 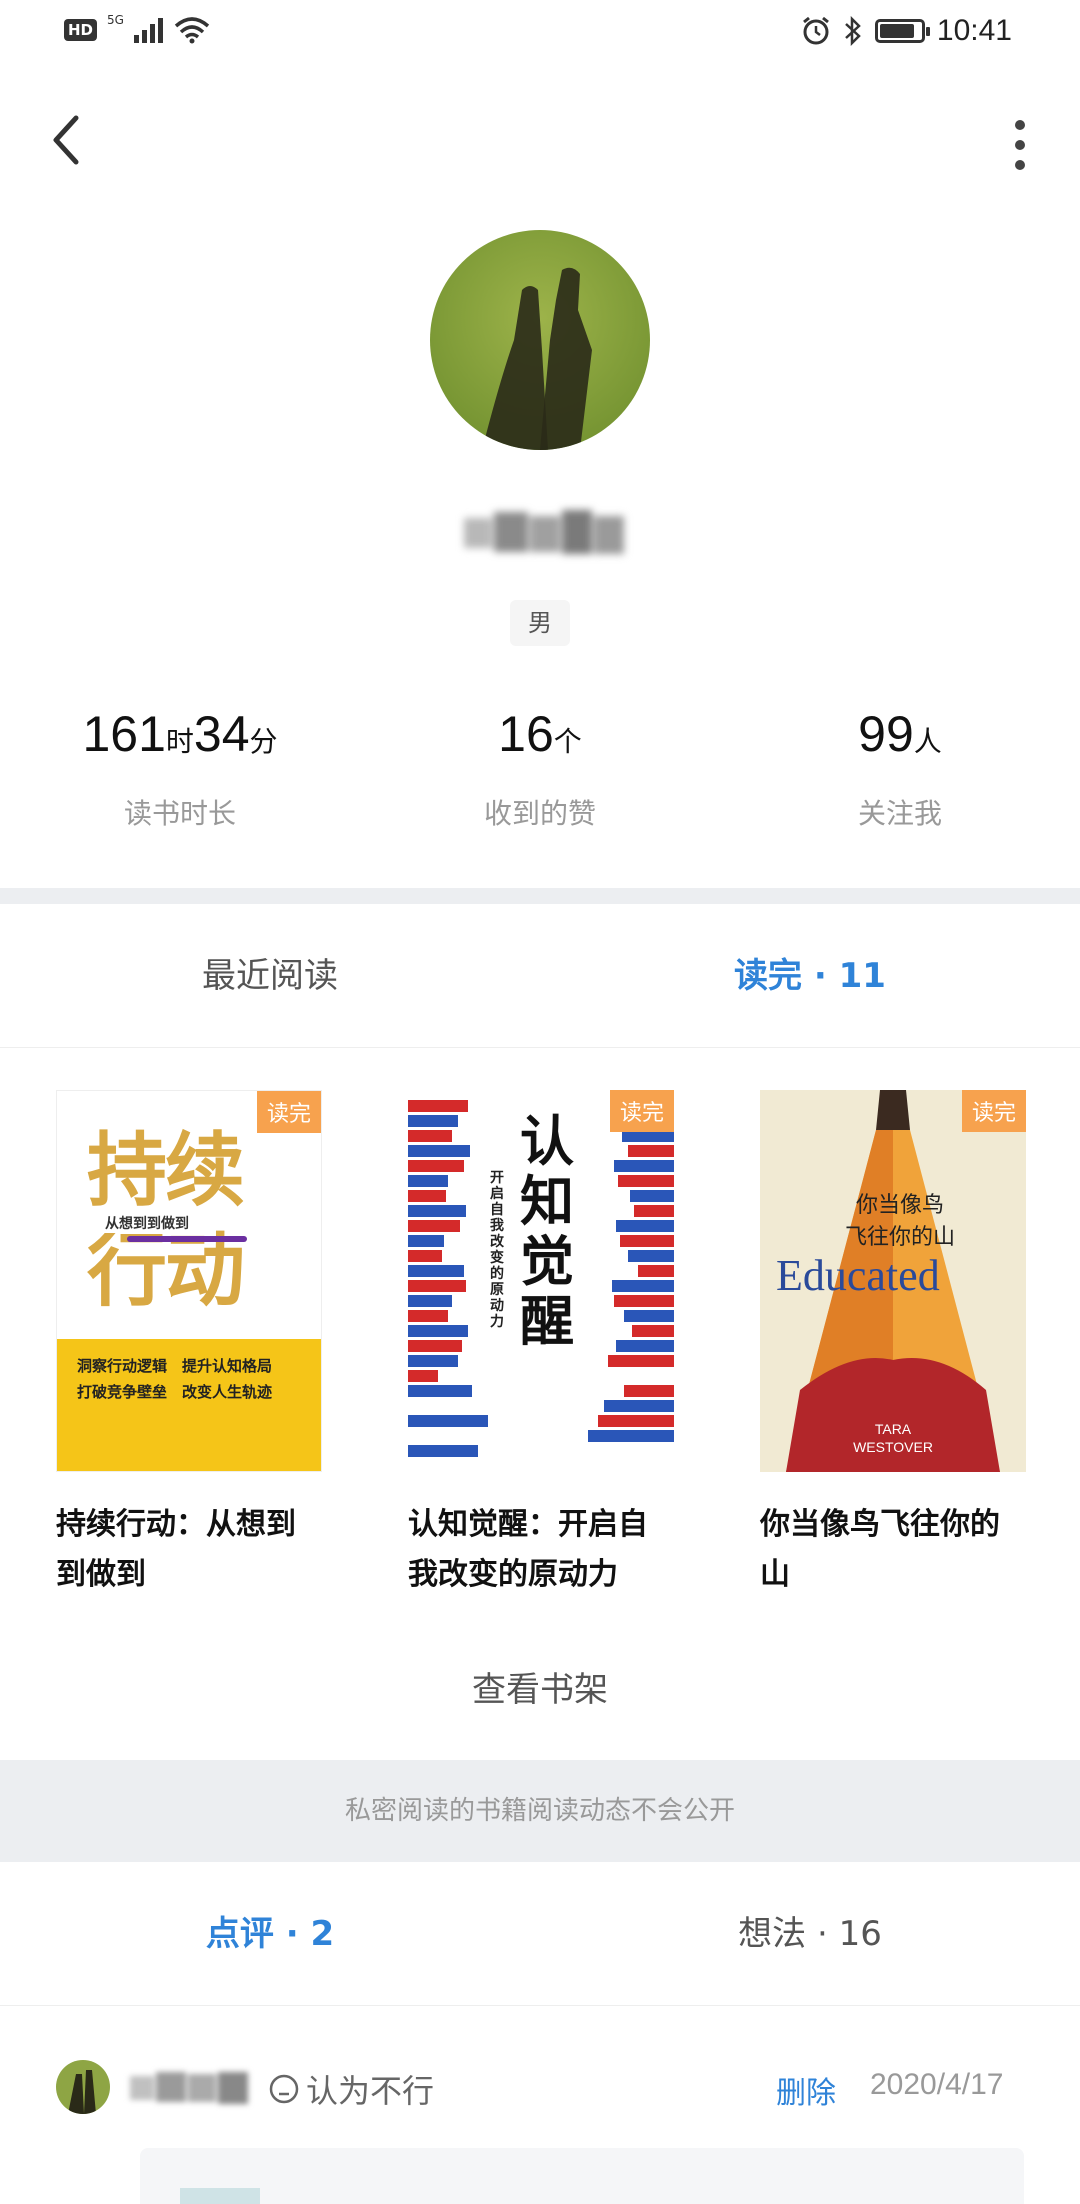 What do you see at coordinates (540, 1811) in the screenshot?
I see `private-reading-notice: 私密阅读的书籍阅读动态不会公开` at bounding box center [540, 1811].